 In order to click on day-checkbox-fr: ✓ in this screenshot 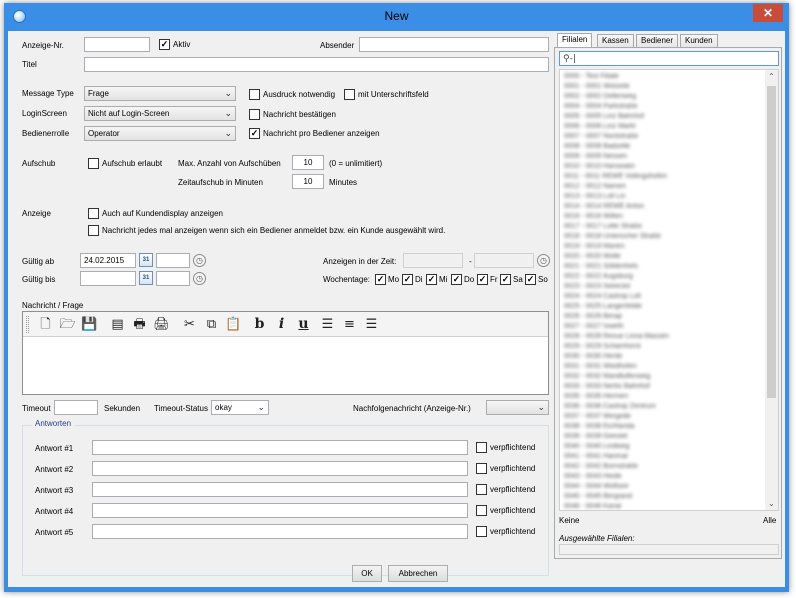, I will do `click(482, 279)`.